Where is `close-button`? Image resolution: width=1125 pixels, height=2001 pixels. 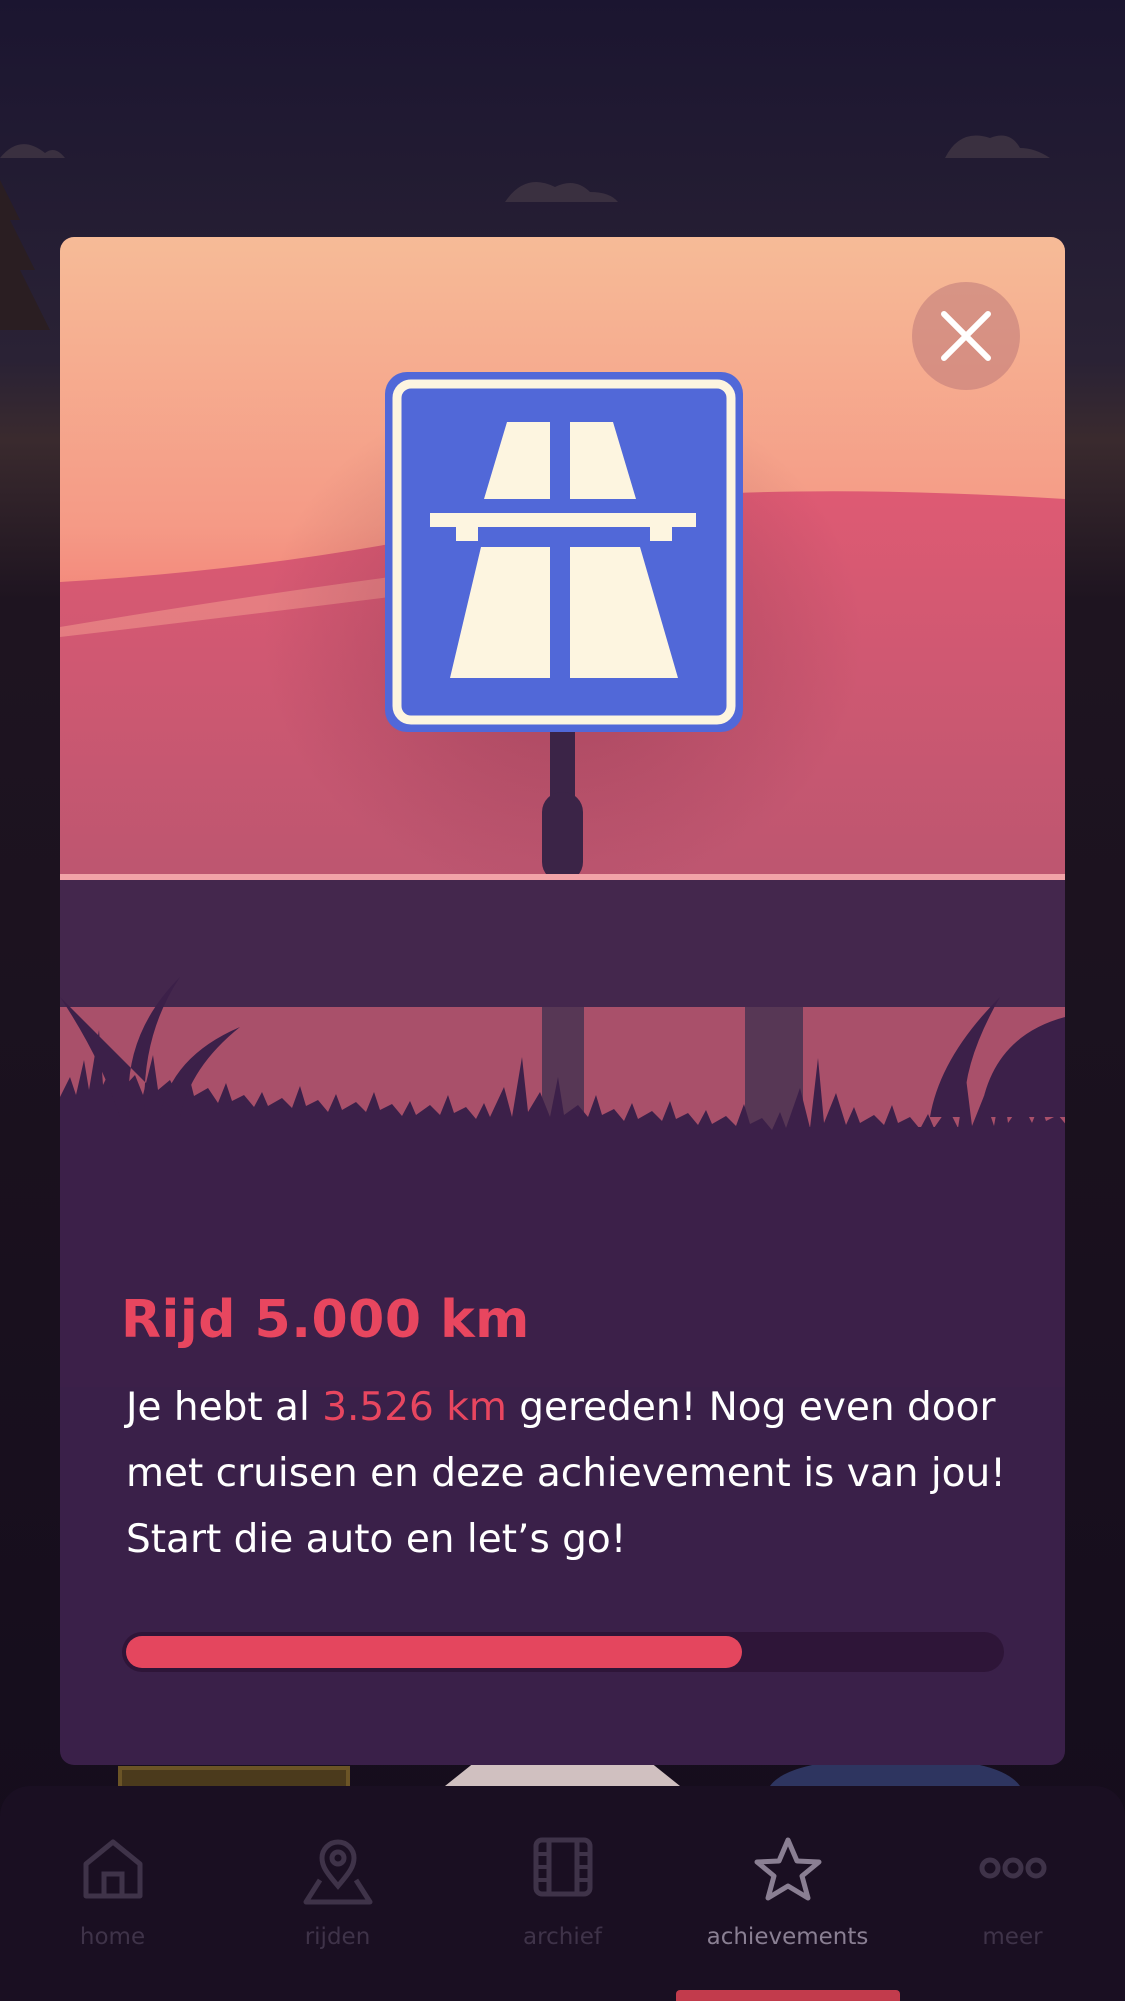
close-button is located at coordinates (966, 336).